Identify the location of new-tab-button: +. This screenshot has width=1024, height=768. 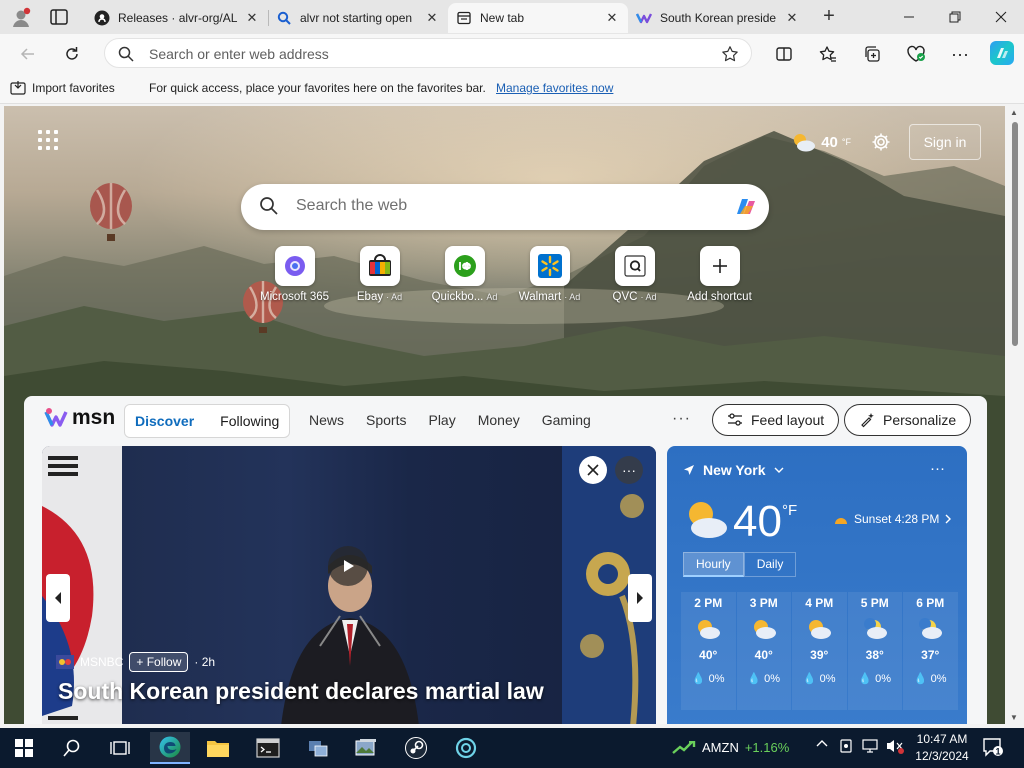
(829, 17).